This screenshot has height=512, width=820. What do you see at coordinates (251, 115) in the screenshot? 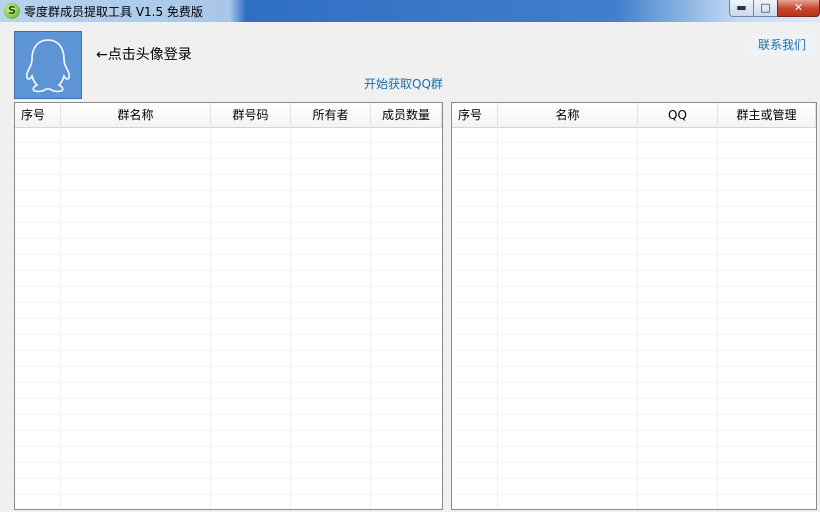
I see `column-header-group-number: 群号码` at bounding box center [251, 115].